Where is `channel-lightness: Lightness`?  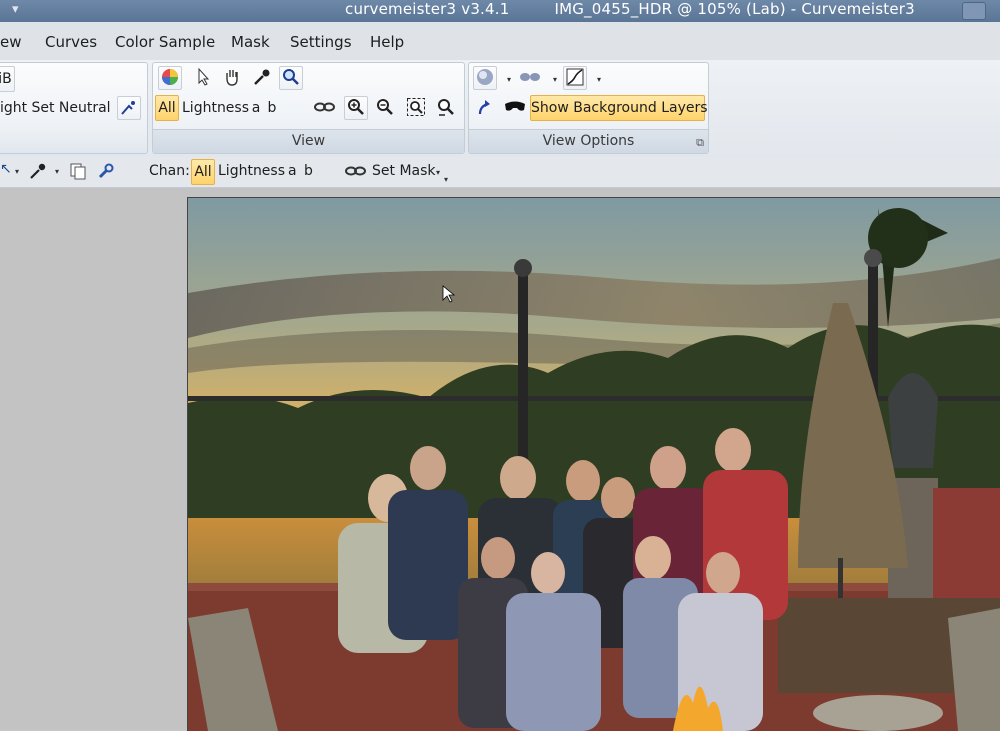 channel-lightness: Lightness is located at coordinates (251, 171).